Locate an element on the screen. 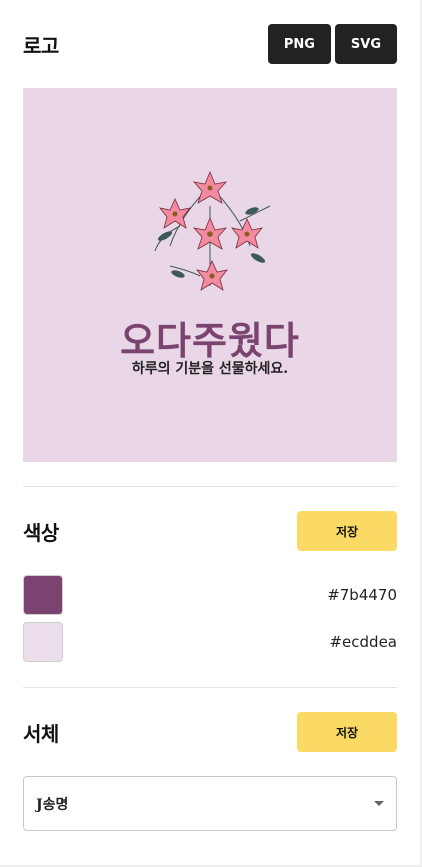 The image size is (422, 867). logo-preview-title: 오다주웠다 is located at coordinates (210, 340).